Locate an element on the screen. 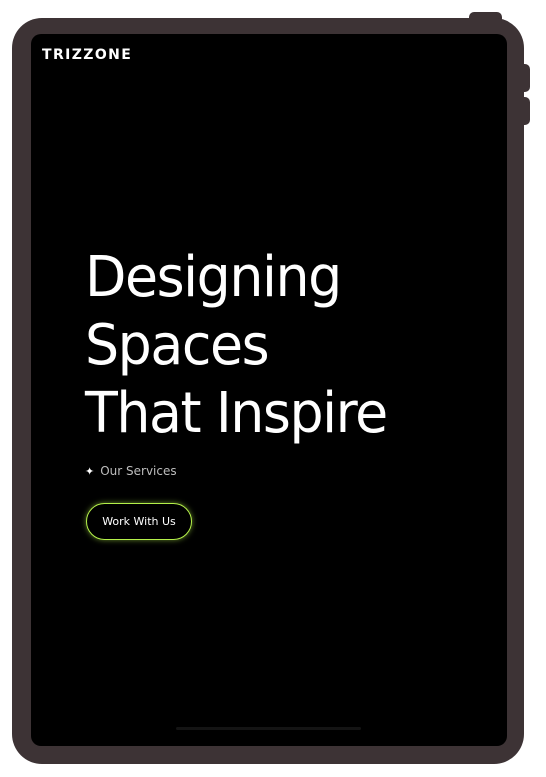 This screenshot has width=546, height=777. sparkle-icon: ✦ is located at coordinates (90, 471).